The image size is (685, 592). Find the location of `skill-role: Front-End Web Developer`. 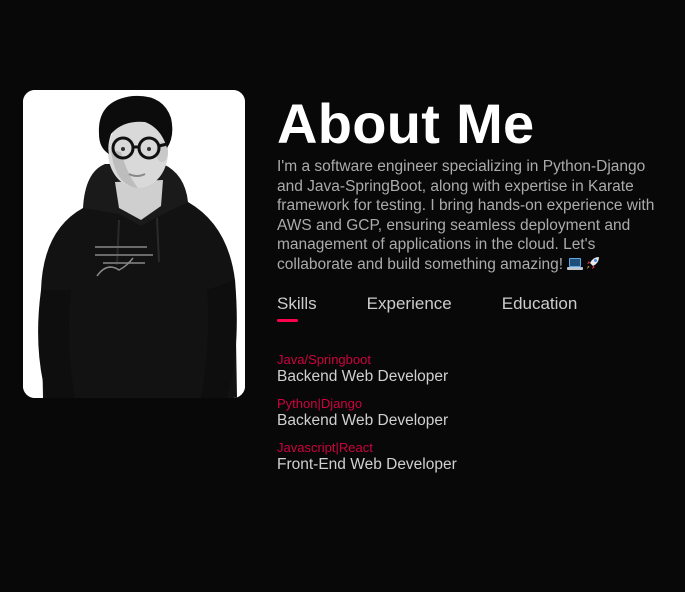

skill-role: Front-End Web Developer is located at coordinates (367, 464).